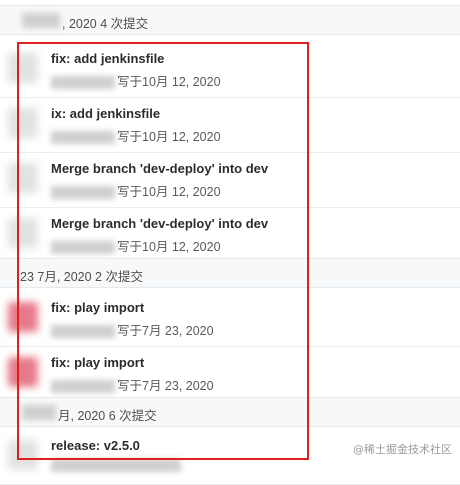 Image resolution: width=460 pixels, height=485 pixels. I want to click on commit-group-header: , 2020 4 次提交, so click(230, 20).